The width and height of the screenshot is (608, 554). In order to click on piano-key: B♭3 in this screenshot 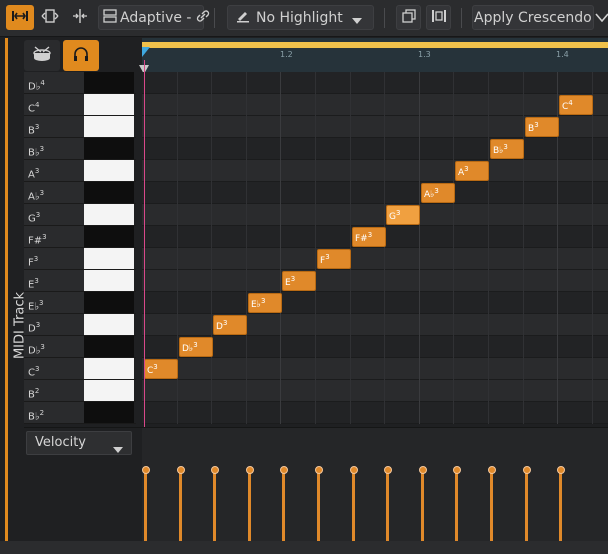, I will do `click(80, 149)`.